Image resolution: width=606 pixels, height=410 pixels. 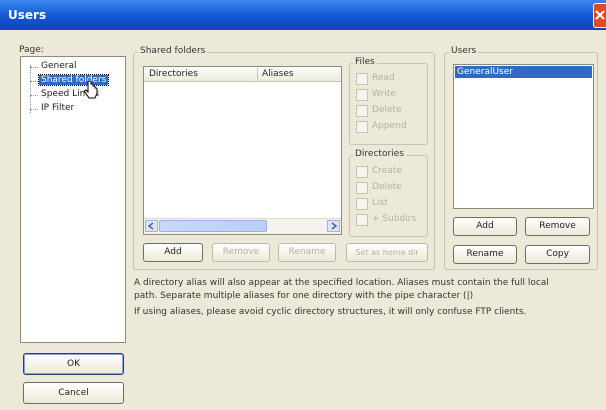 What do you see at coordinates (27, 15) in the screenshot?
I see `window-title: Users` at bounding box center [27, 15].